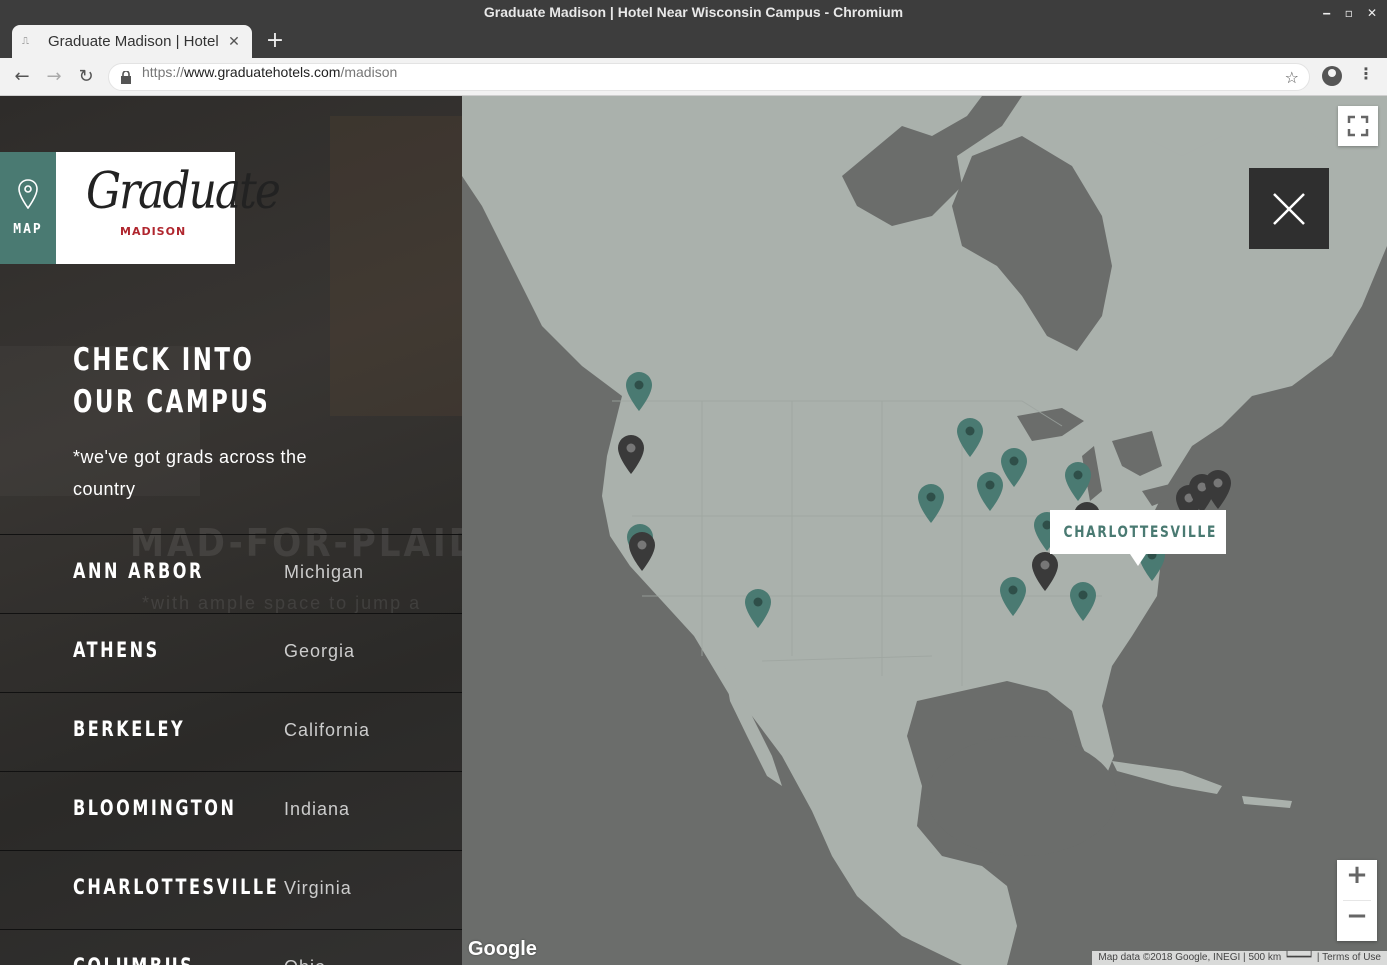  I want to click on scale-label: 500 km, so click(1264, 957).